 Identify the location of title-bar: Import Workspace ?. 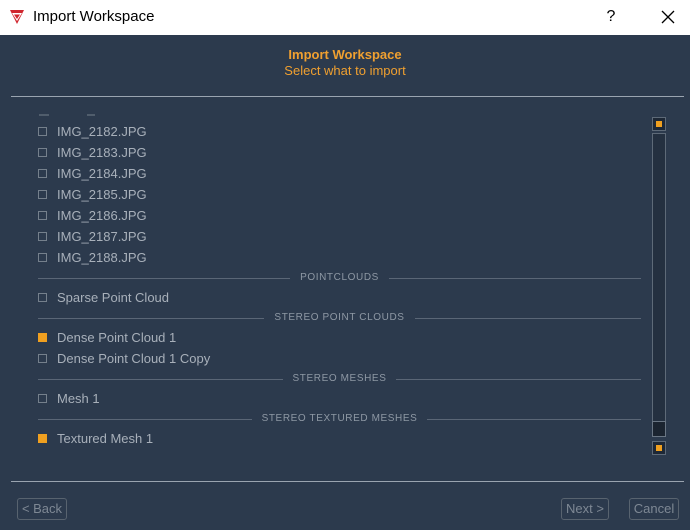
(345, 17).